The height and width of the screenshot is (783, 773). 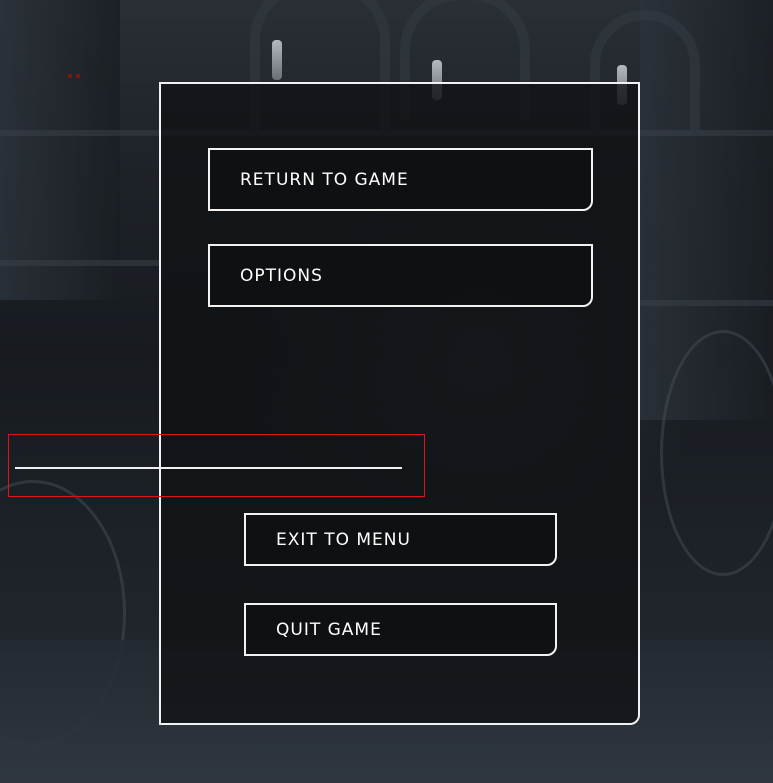 I want to click on exit-to-menu-label: EXIT TO MENU, so click(x=343, y=539).